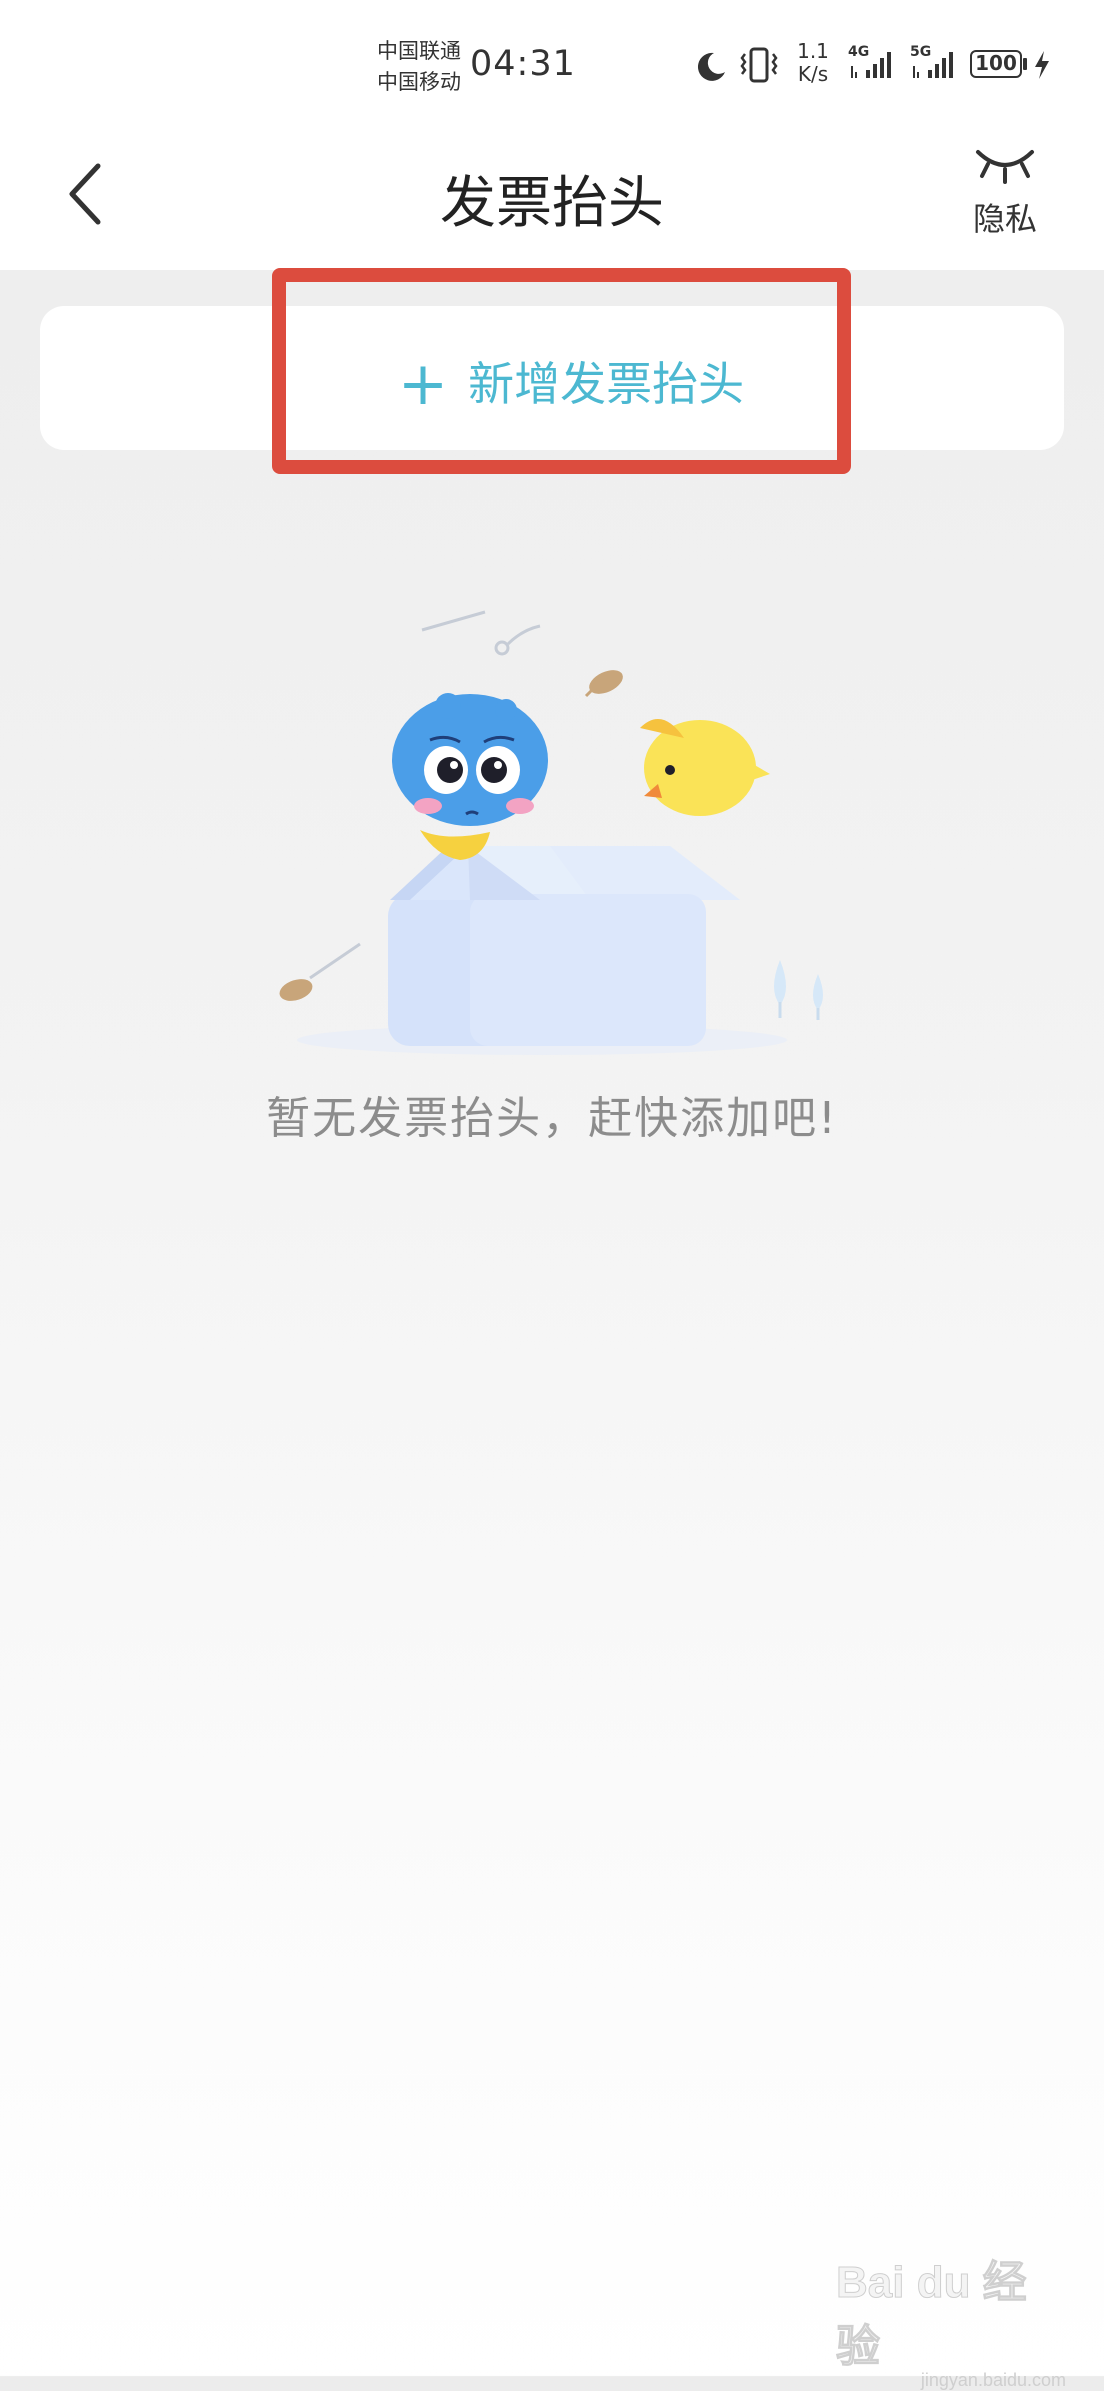 This screenshot has width=1104, height=2391. What do you see at coordinates (1025, 64) in the screenshot?
I see `battery-cap` at bounding box center [1025, 64].